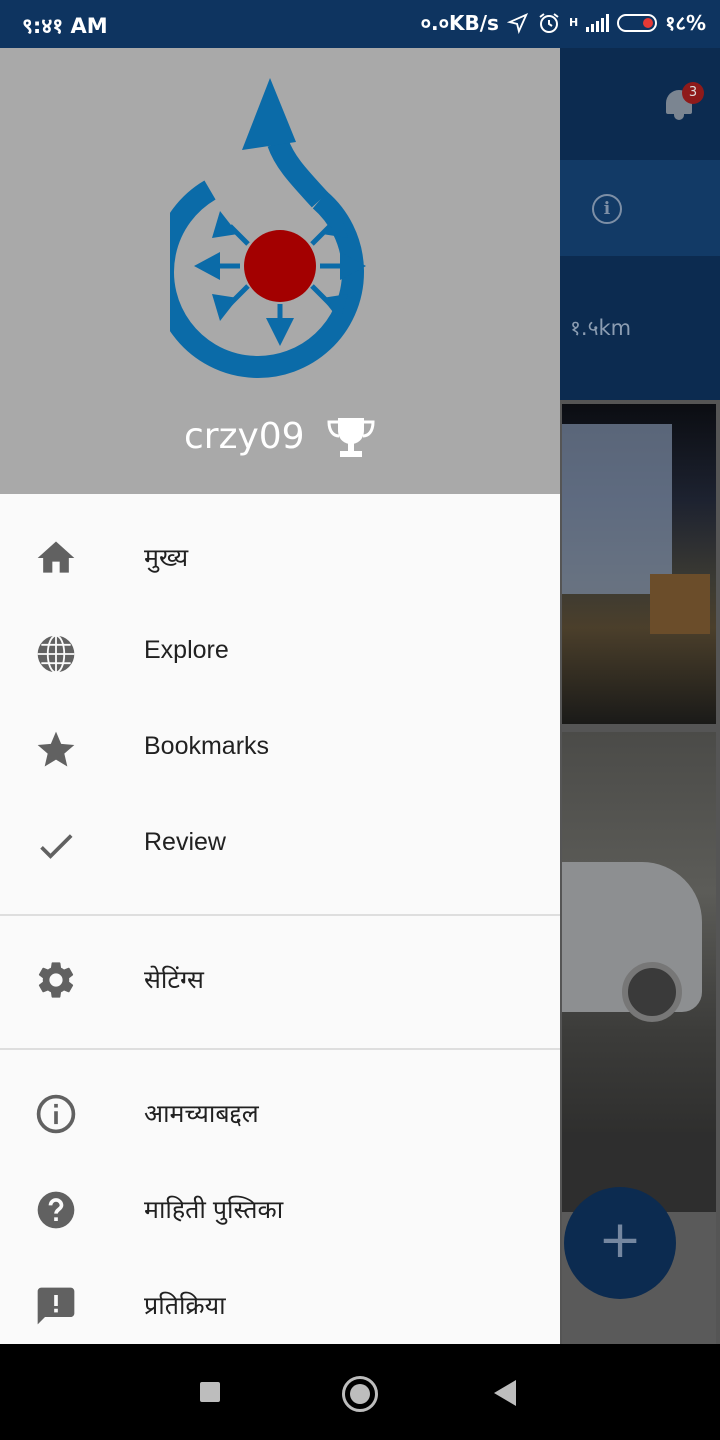 The image size is (720, 1440). What do you see at coordinates (459, 23) in the screenshot?
I see `network-speed: ०.०KB/s` at bounding box center [459, 23].